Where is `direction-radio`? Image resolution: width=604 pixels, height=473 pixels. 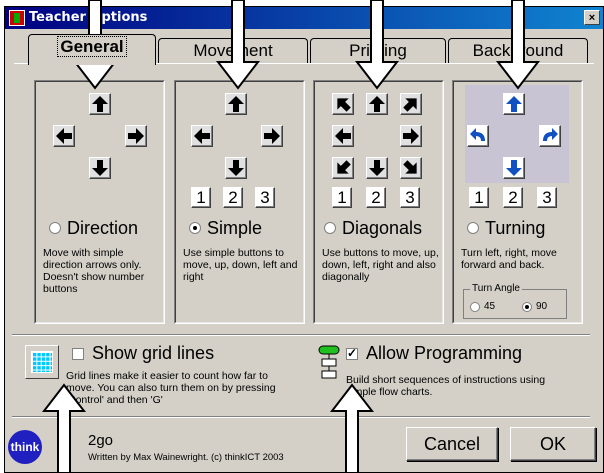
direction-radio is located at coordinates (55, 228).